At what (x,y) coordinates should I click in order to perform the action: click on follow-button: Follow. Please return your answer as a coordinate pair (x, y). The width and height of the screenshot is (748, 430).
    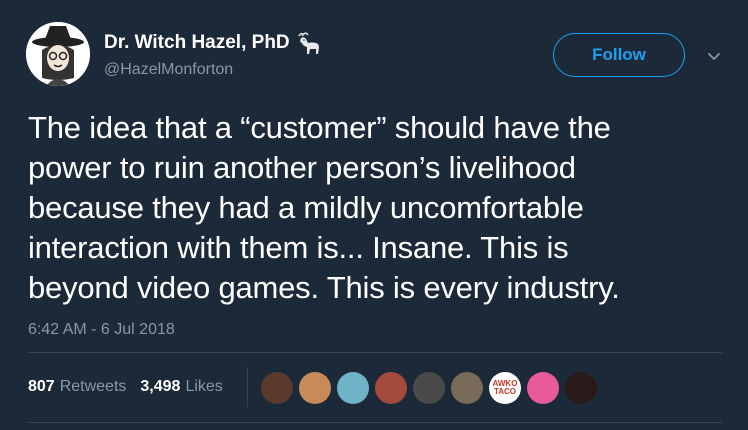
    Looking at the image, I should click on (619, 55).